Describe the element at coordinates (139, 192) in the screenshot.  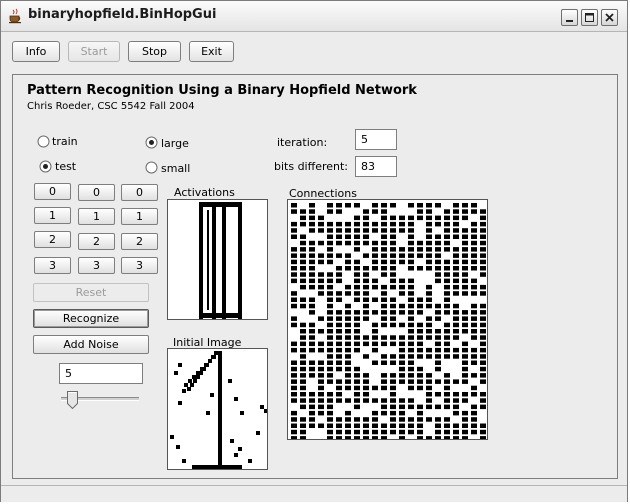
I see `digit-0-button-3: 0` at that location.